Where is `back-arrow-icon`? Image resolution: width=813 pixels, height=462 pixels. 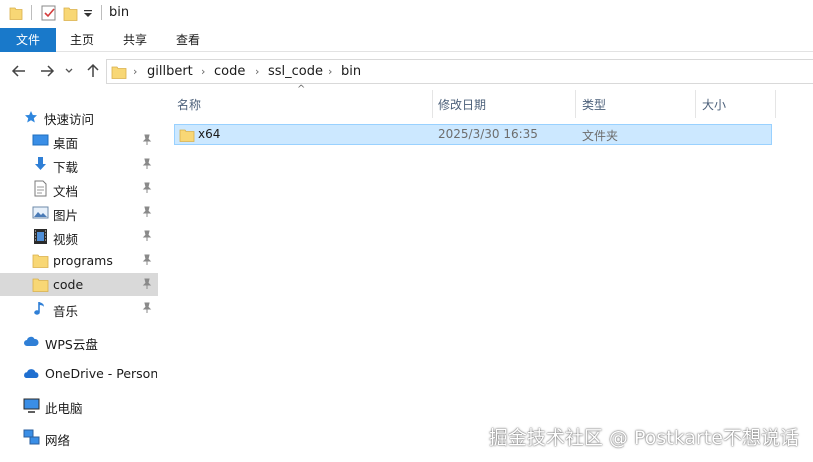
back-arrow-icon is located at coordinates (18, 71).